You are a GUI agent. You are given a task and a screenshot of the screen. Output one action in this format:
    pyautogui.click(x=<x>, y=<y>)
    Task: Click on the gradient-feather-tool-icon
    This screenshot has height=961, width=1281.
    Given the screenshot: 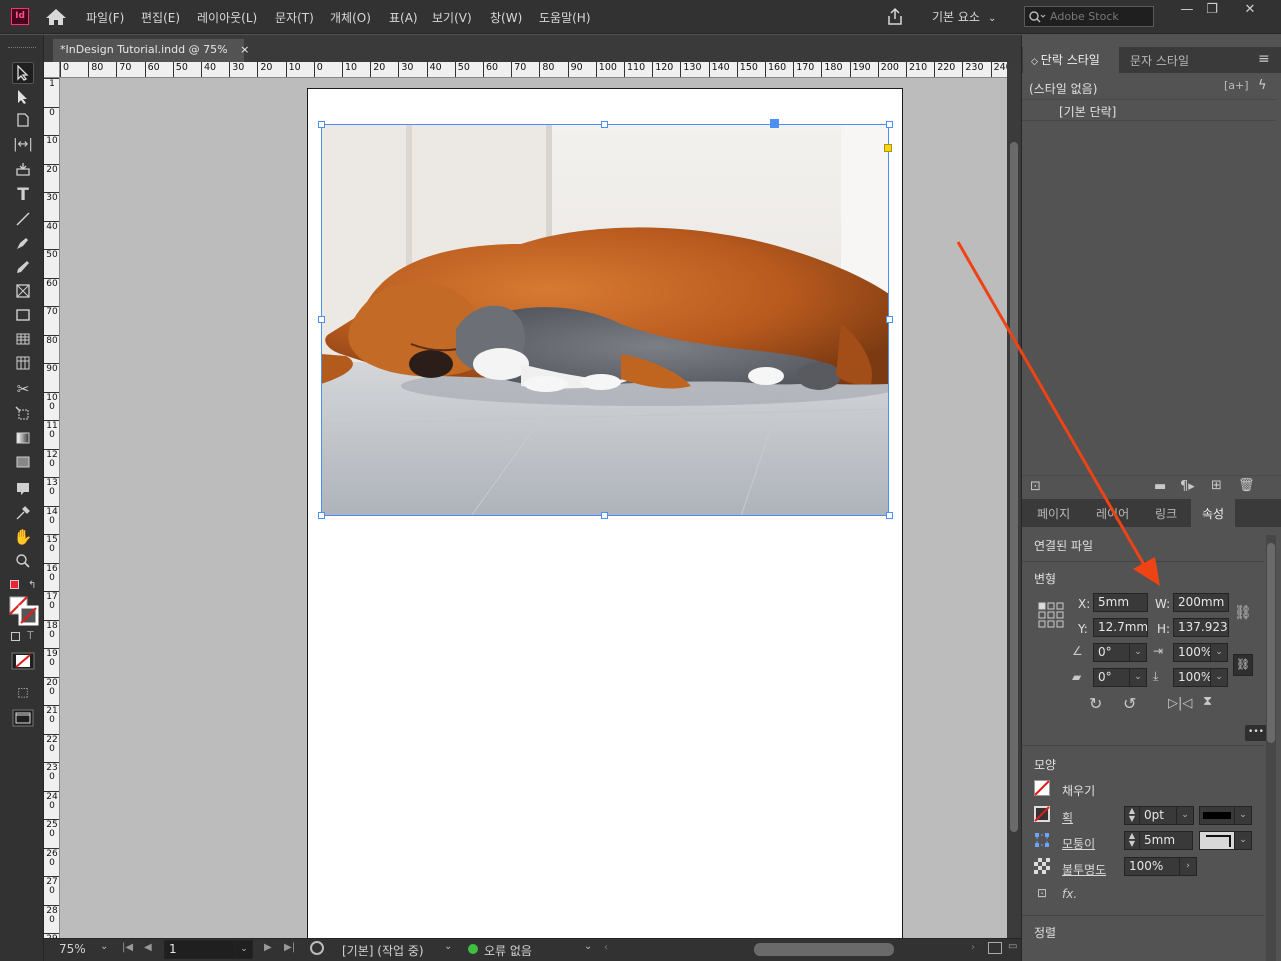 What is the action you would take?
    pyautogui.click(x=23, y=462)
    